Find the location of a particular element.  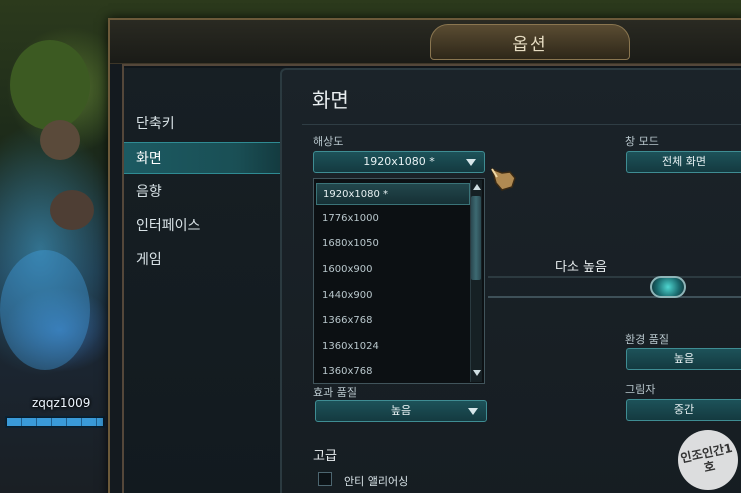

resolution-label: 해상도 is located at coordinates (328, 141).